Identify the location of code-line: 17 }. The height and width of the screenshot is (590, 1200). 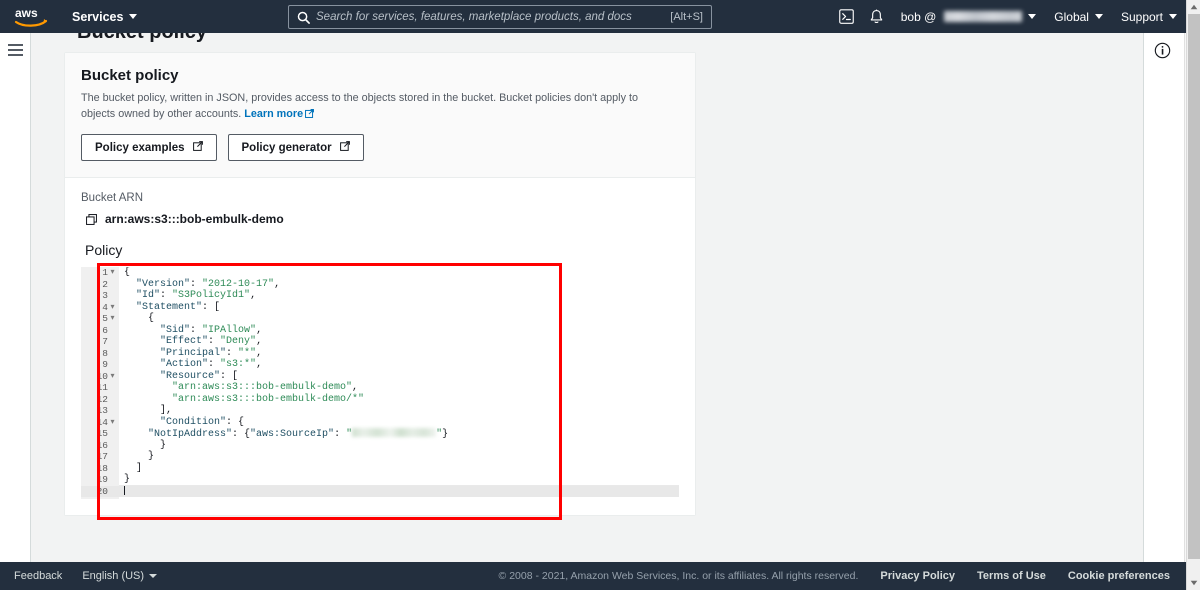
(380, 457).